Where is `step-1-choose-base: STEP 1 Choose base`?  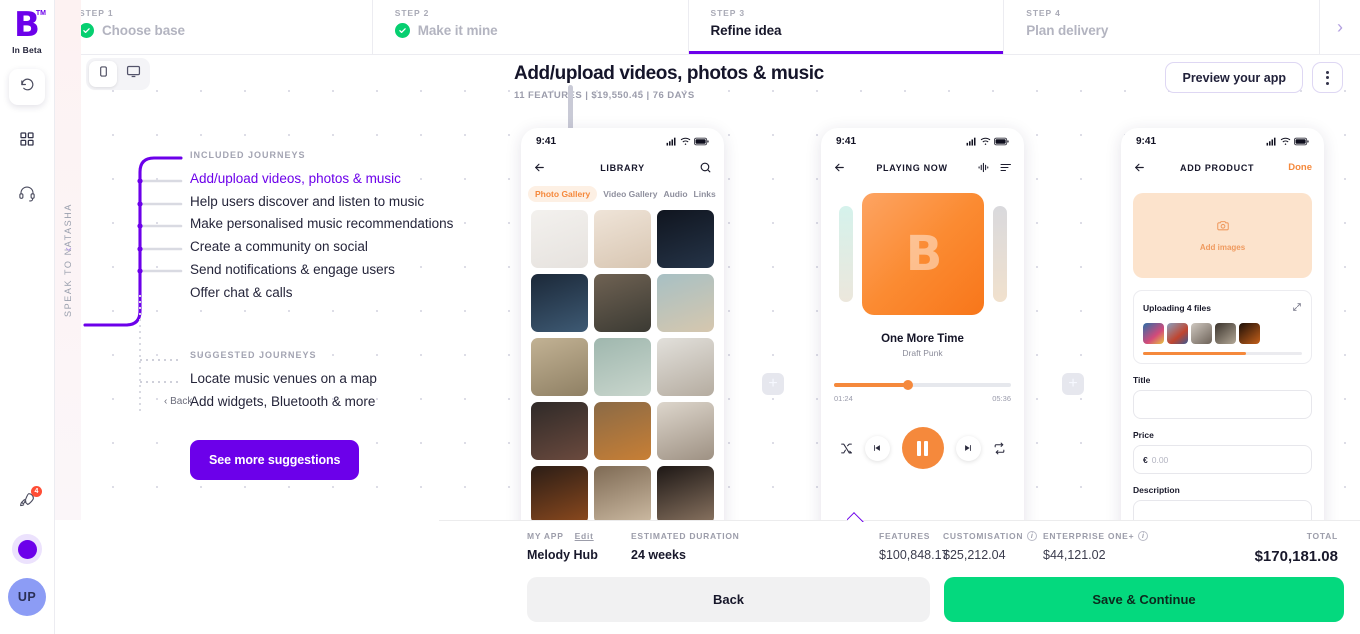
step-1-choose-base: STEP 1 Choose base is located at coordinates (214, 27).